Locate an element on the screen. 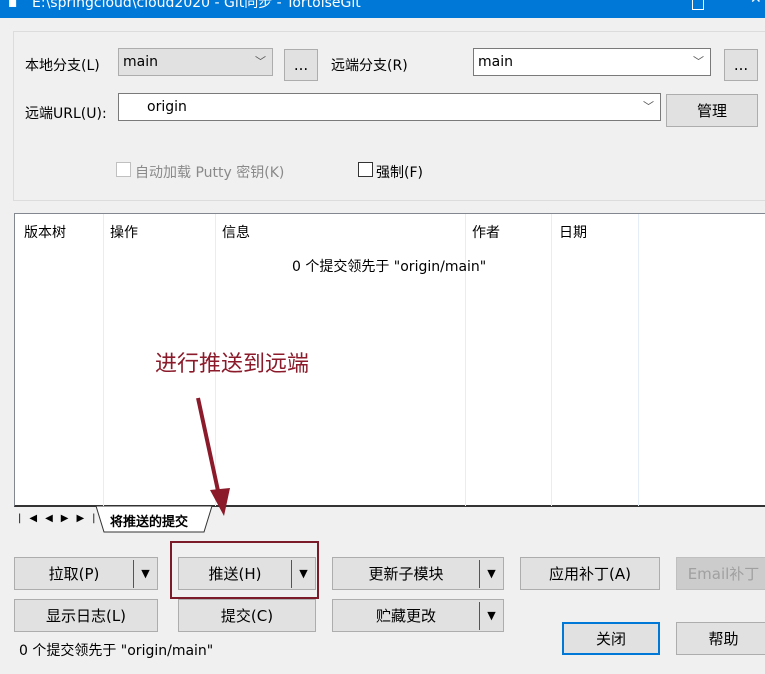 This screenshot has width=765, height=674. local-branch-select: main ﹀ is located at coordinates (195, 62).